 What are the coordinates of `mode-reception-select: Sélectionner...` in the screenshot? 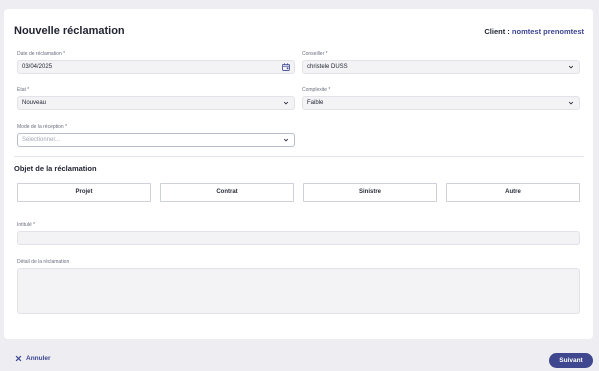 It's located at (156, 140).